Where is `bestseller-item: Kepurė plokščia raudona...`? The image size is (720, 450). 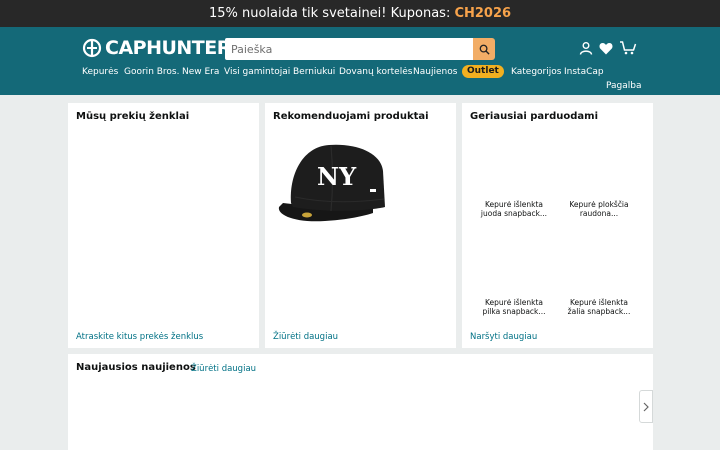
bestseller-item: Kepurė plokščia raudona... is located at coordinates (599, 209).